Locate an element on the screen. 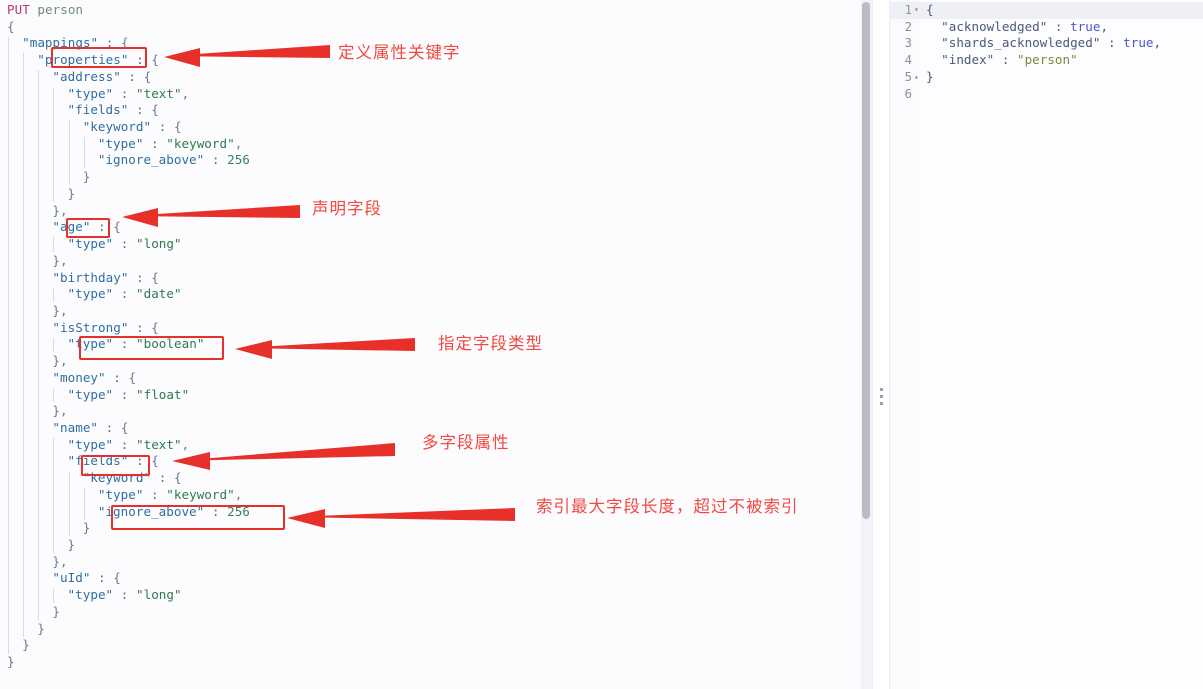 Image resolution: width=1203 pixels, height=689 pixels. code-line: PUT person is located at coordinates (125, 10).